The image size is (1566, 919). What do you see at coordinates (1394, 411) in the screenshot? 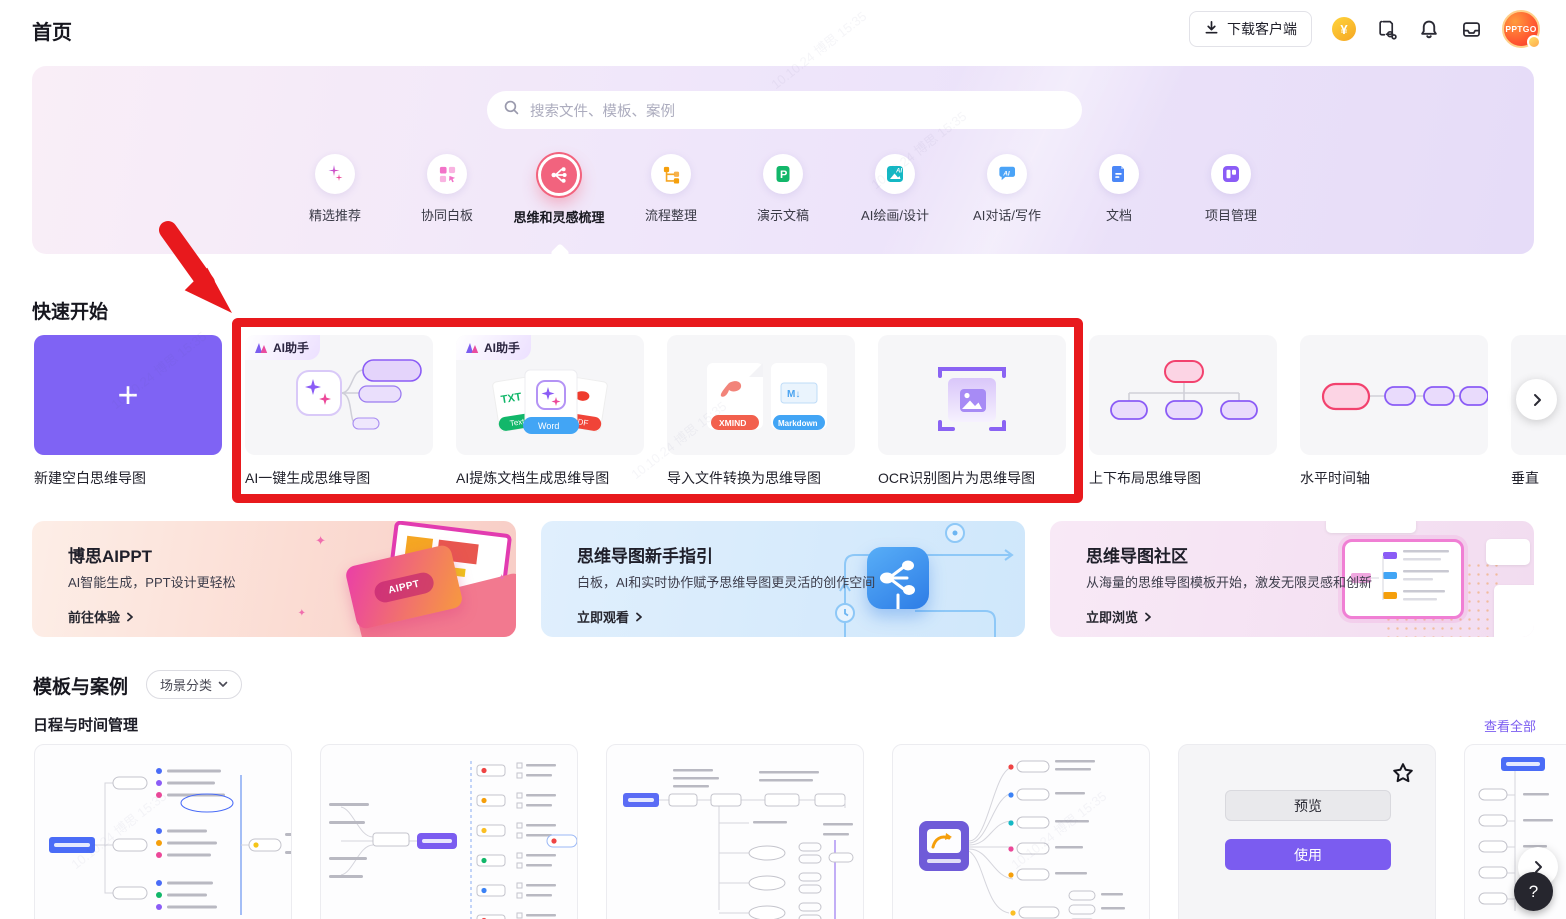
I see `card-horizontal-timeline: 水平时间轴` at bounding box center [1394, 411].